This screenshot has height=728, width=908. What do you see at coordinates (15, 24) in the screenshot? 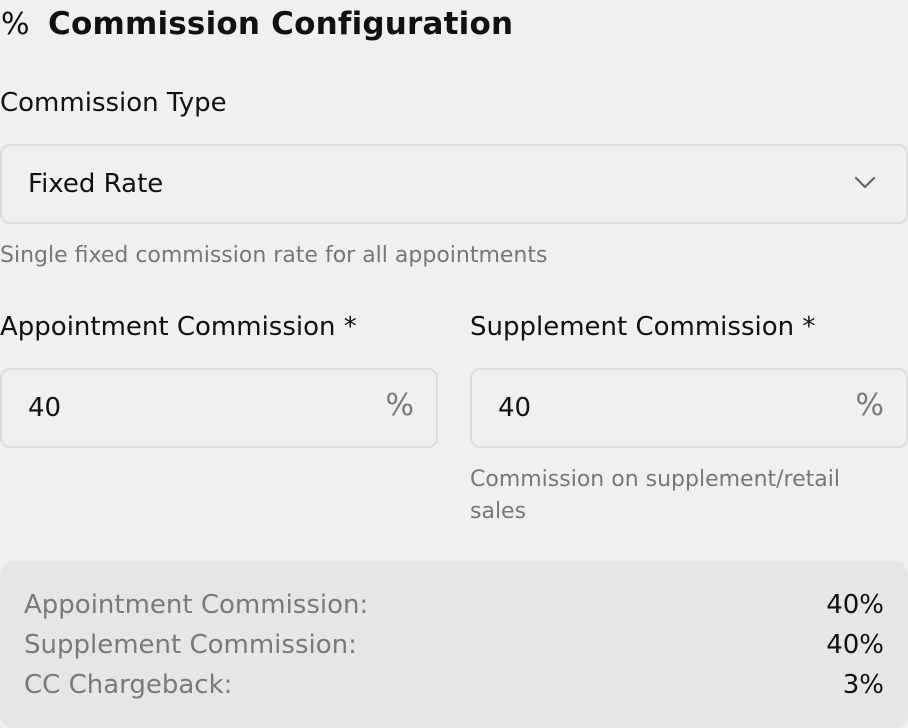
I see `percent-icon: %` at bounding box center [15, 24].